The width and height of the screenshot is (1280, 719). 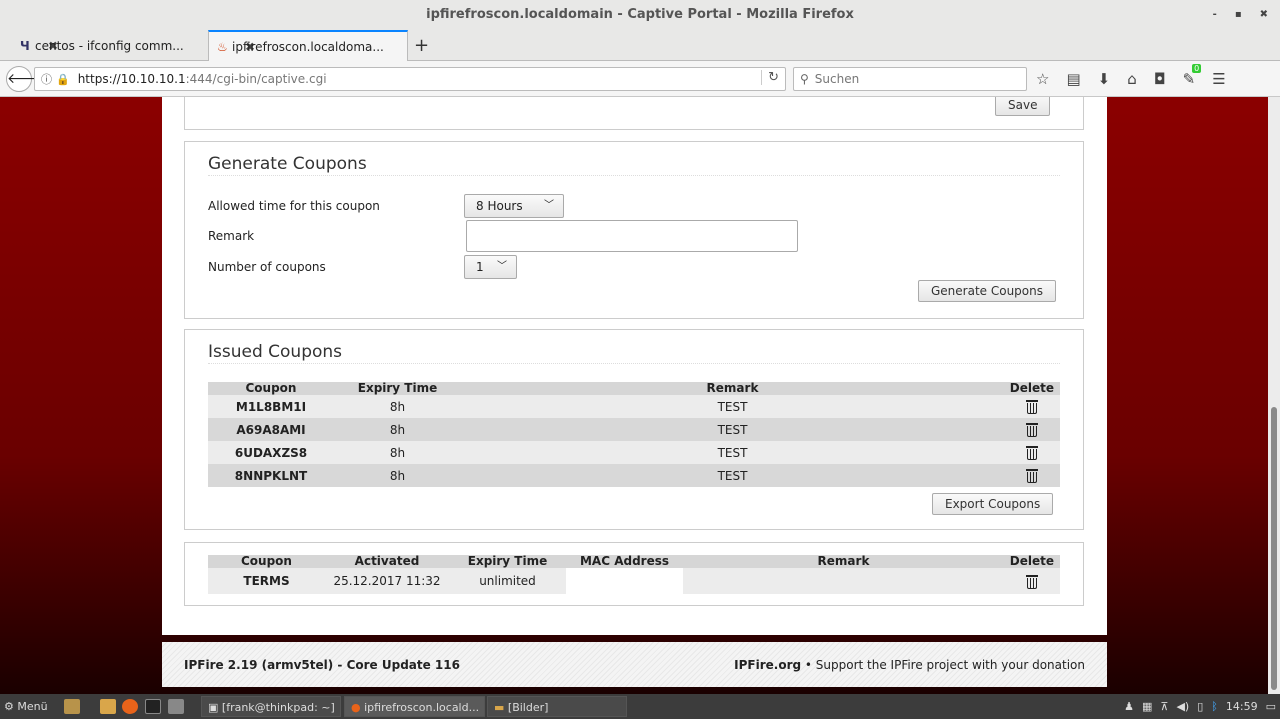 I want to click on network-icon: ⊼, so click(x=1164, y=706).